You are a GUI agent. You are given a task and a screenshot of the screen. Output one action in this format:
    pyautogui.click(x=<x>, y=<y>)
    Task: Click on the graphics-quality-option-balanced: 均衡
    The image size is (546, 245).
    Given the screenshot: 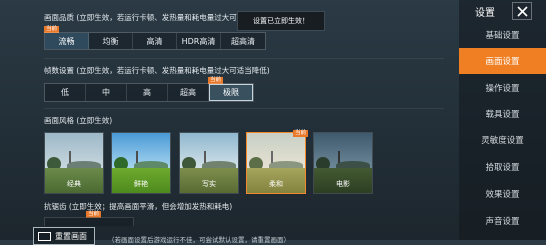 What is the action you would take?
    pyautogui.click(x=111, y=41)
    